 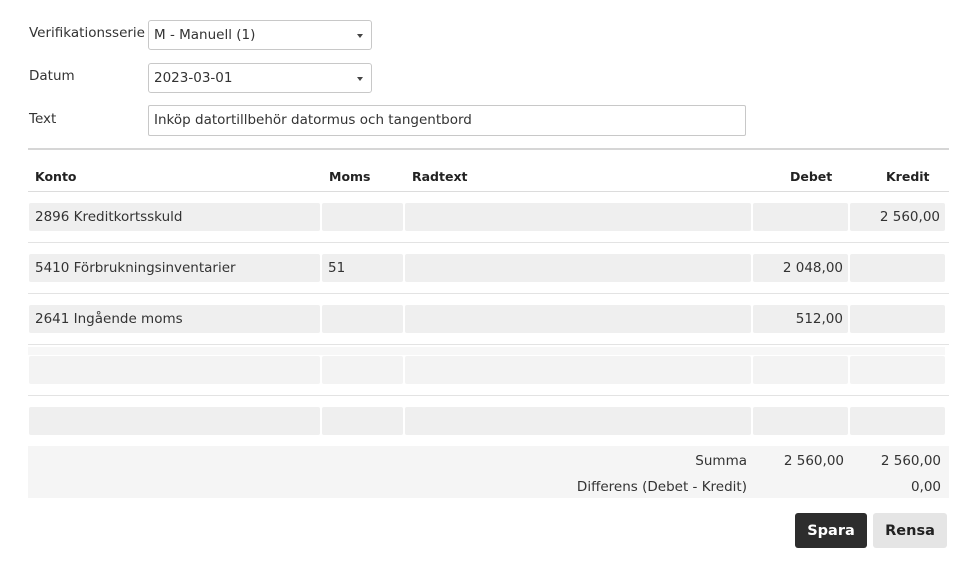 I want to click on column-header-account: Konto, so click(x=56, y=176).